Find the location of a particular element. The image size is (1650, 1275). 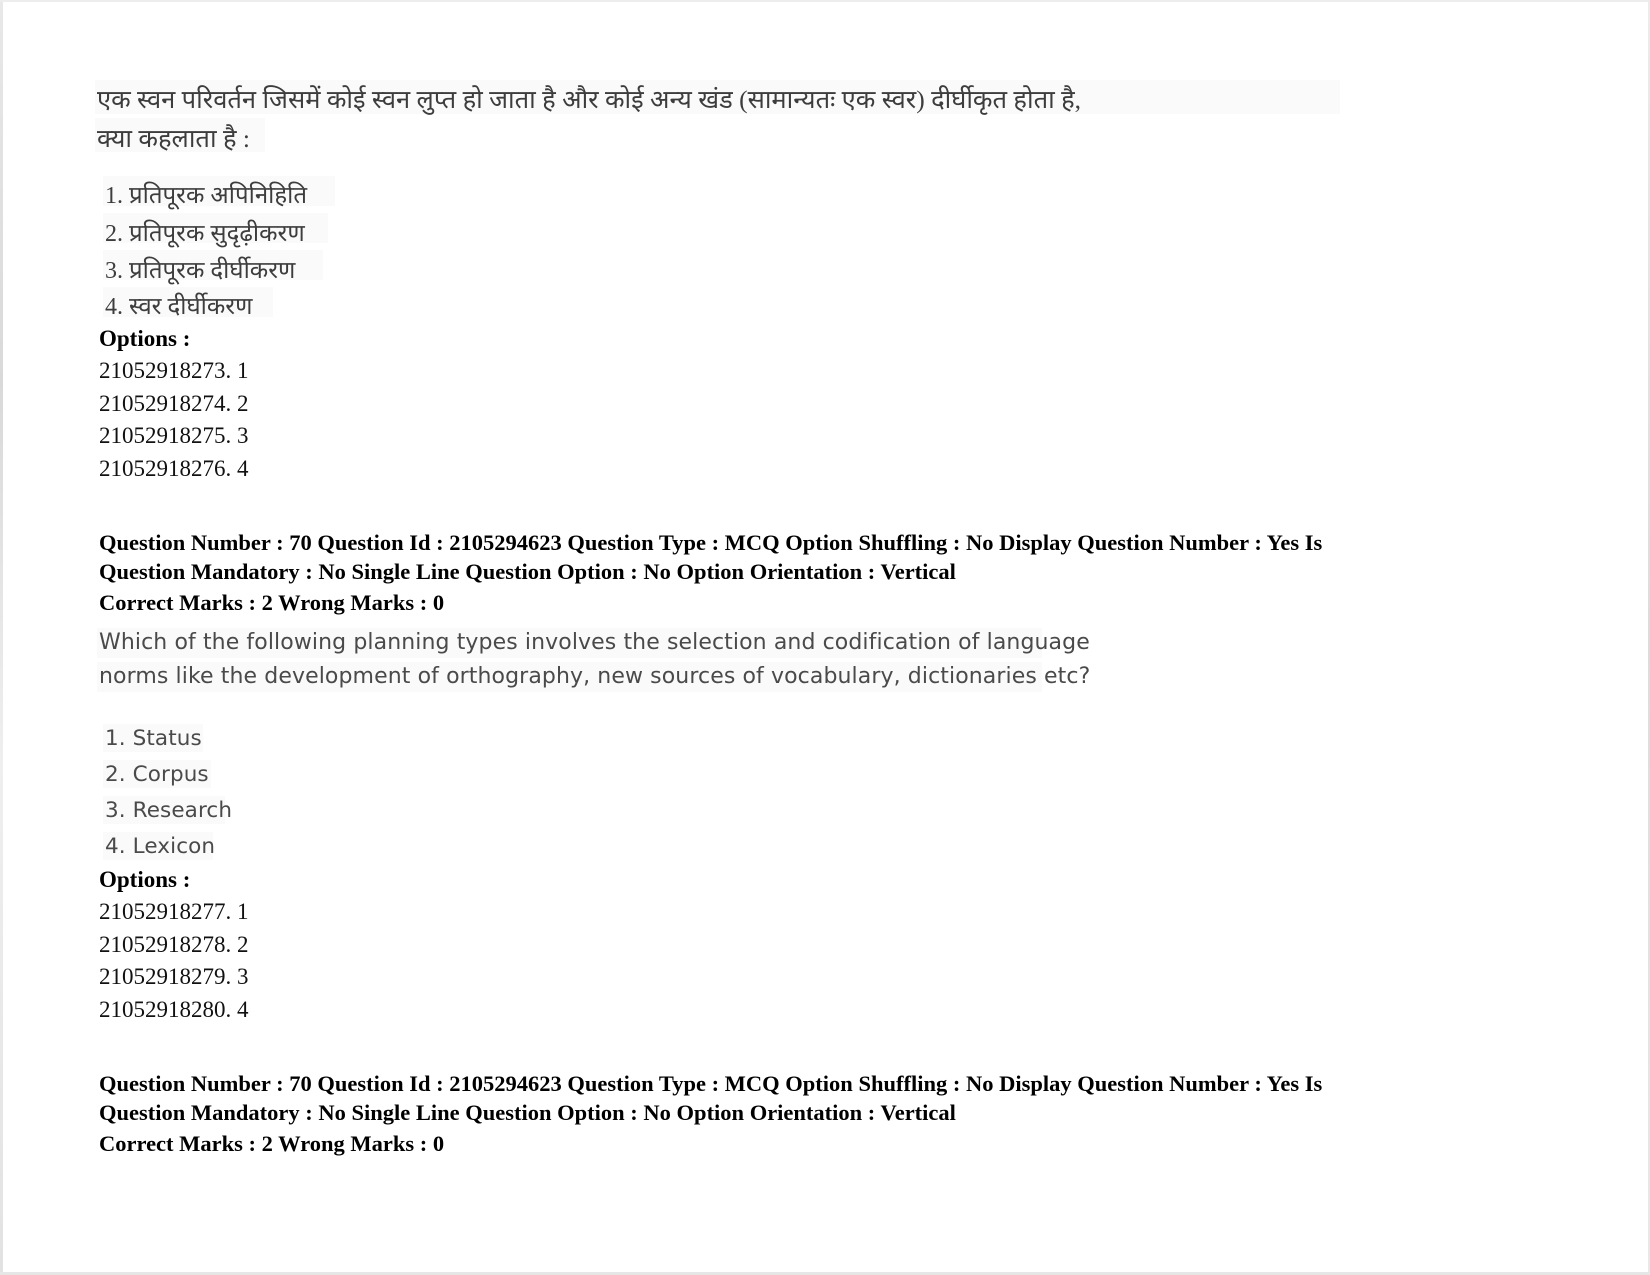

question-1-options-label: Options : is located at coordinates (145, 338).